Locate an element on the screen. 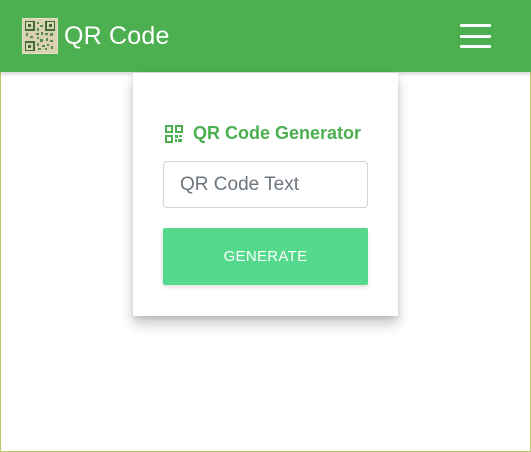  hamburger-menu-icon is located at coordinates (475, 36).